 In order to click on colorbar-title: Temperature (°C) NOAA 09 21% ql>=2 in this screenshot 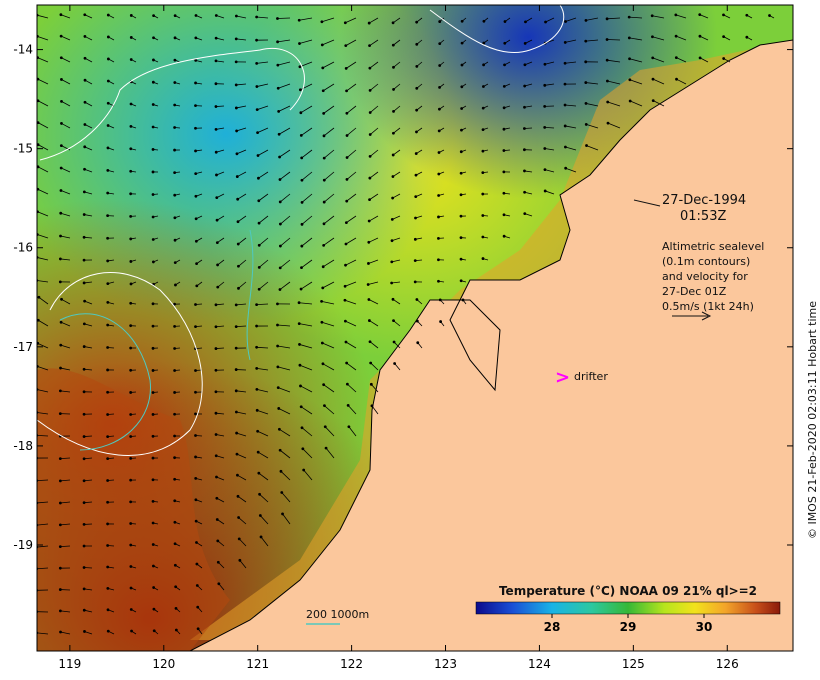, I will do `click(628, 591)`.